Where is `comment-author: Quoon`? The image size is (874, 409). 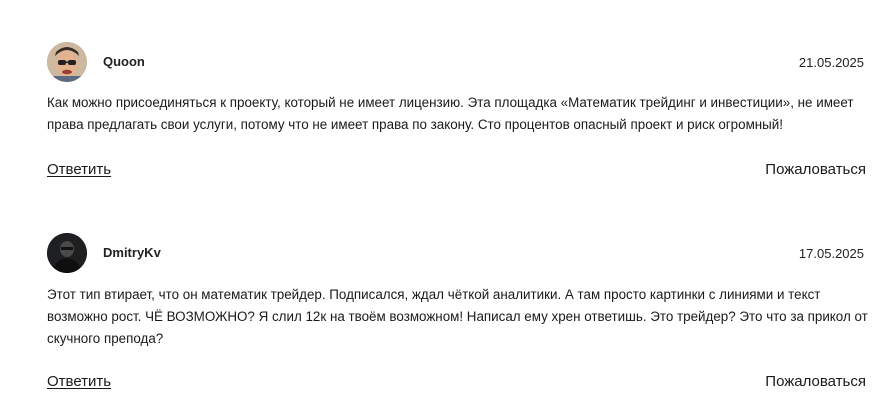
comment-author: Quoon is located at coordinates (124, 61).